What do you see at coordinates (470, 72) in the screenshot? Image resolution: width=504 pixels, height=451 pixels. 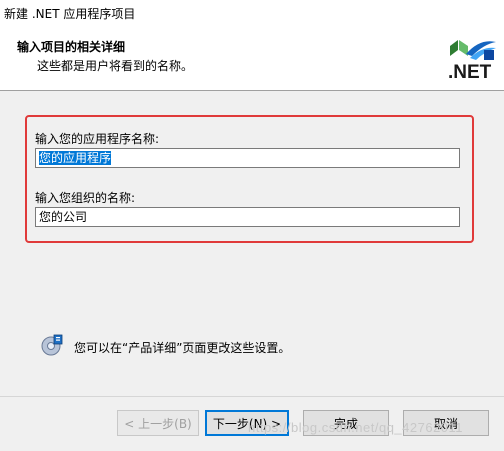 I see `logo-text: .NET` at bounding box center [470, 72].